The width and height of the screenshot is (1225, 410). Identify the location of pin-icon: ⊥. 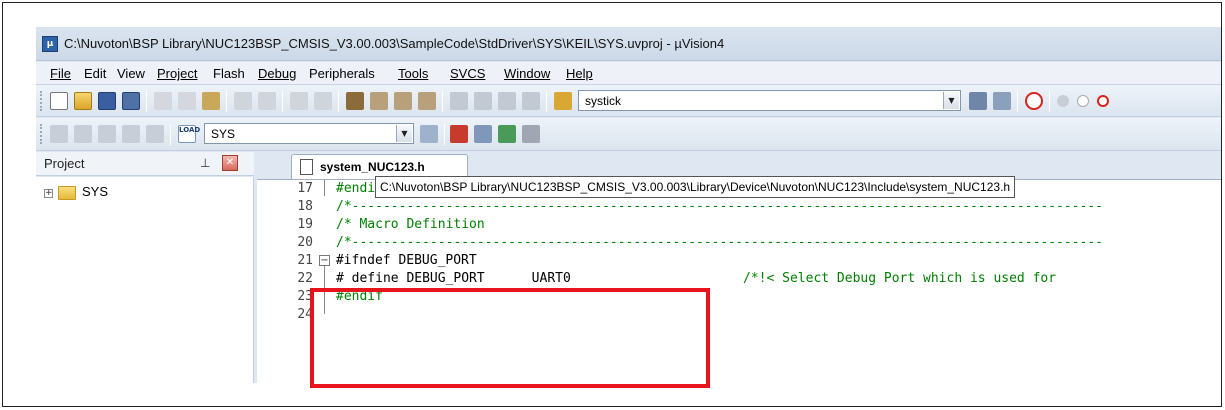
(205, 163).